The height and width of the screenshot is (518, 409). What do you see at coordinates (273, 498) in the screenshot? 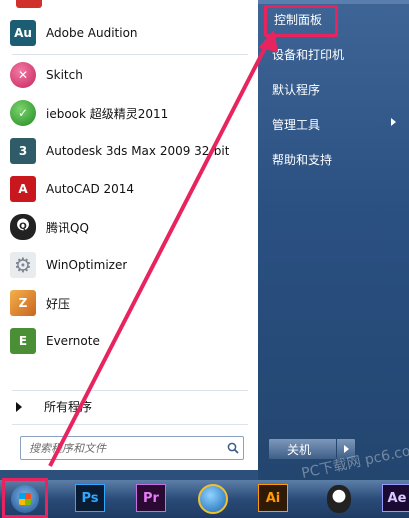
I see `illustrator-icon: Ai` at bounding box center [273, 498].